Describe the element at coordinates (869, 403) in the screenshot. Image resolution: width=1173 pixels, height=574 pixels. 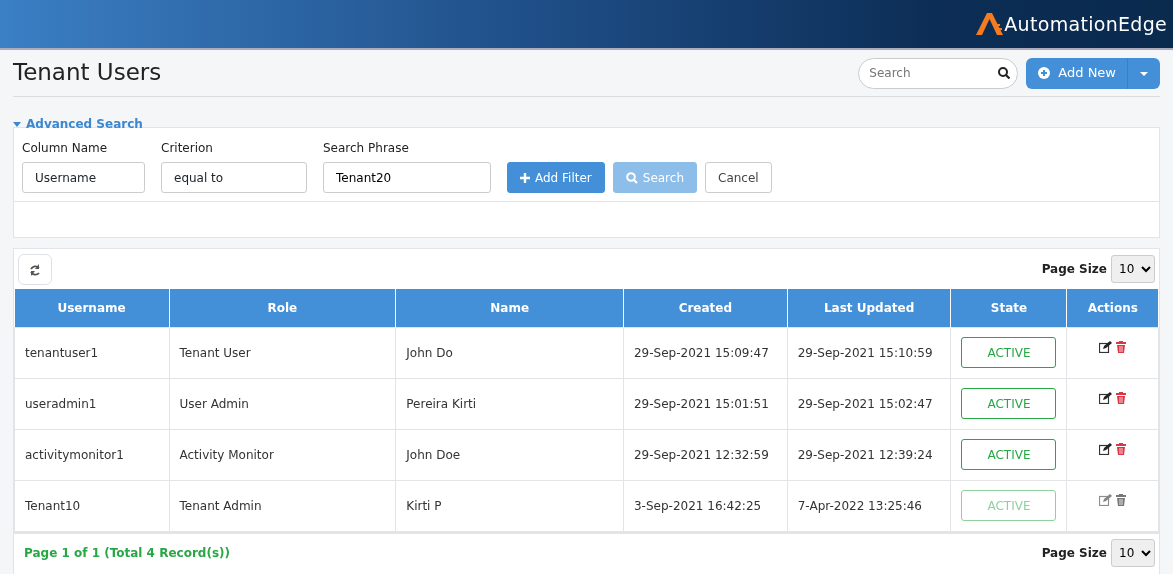
I see `table-cell: 29-Sep-2021 15:02:47` at that location.